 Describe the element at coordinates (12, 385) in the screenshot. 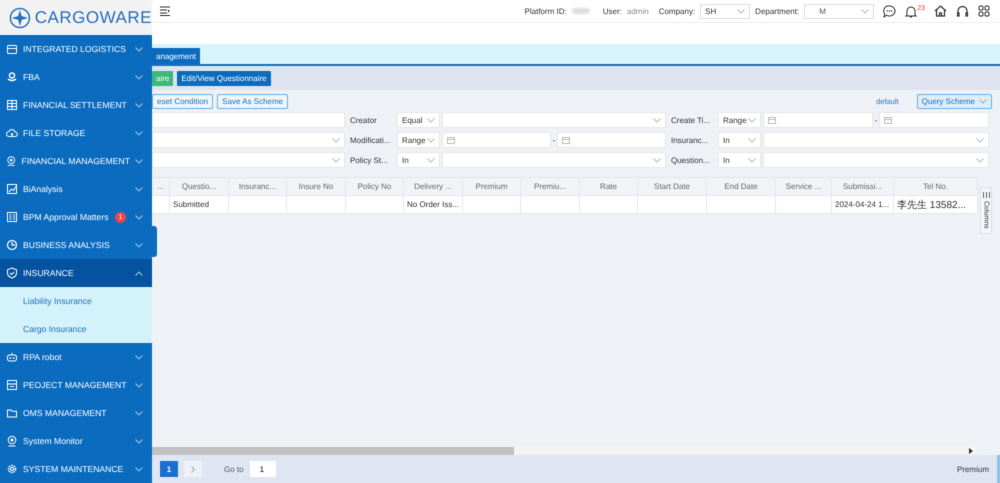

I see `board-icon` at that location.